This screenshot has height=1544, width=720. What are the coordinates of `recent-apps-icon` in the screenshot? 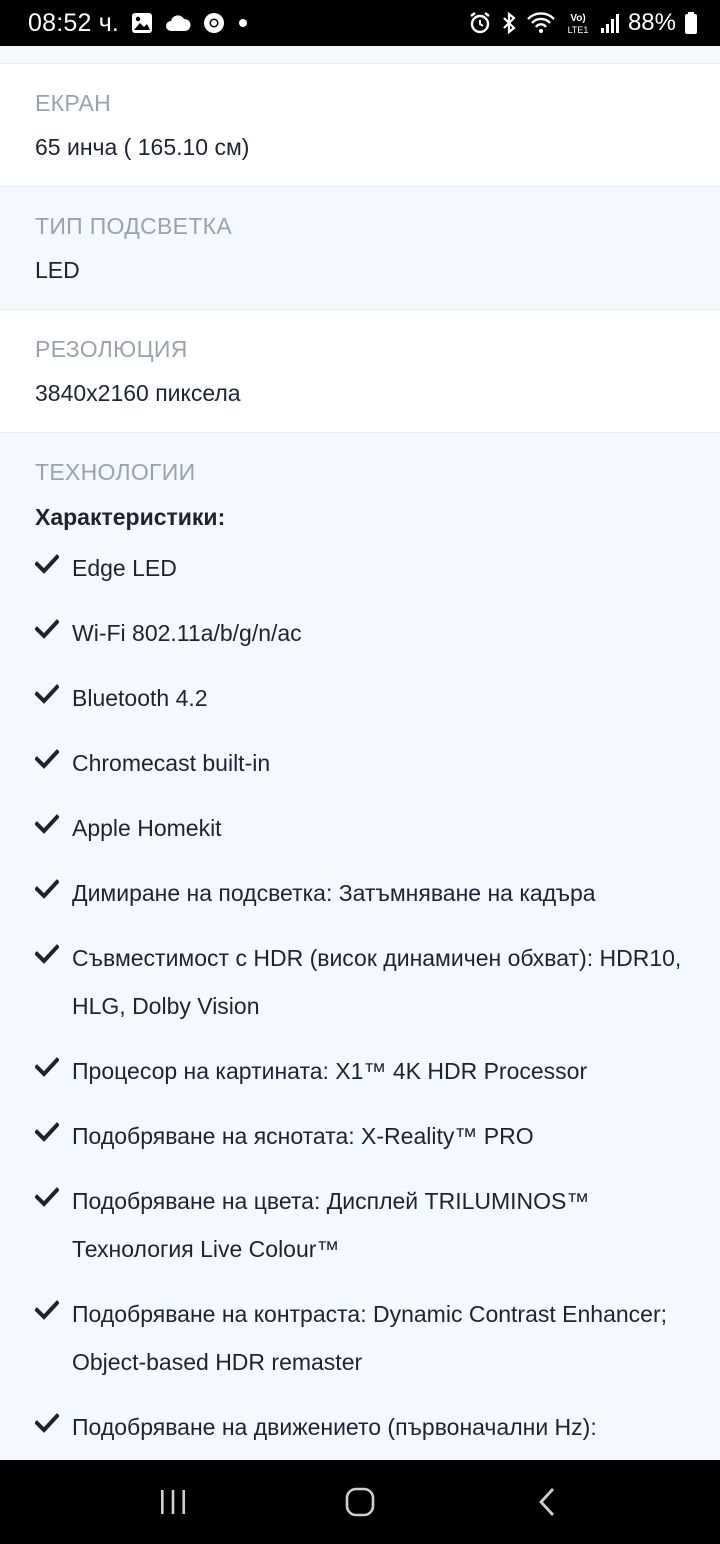 It's located at (173, 1502).